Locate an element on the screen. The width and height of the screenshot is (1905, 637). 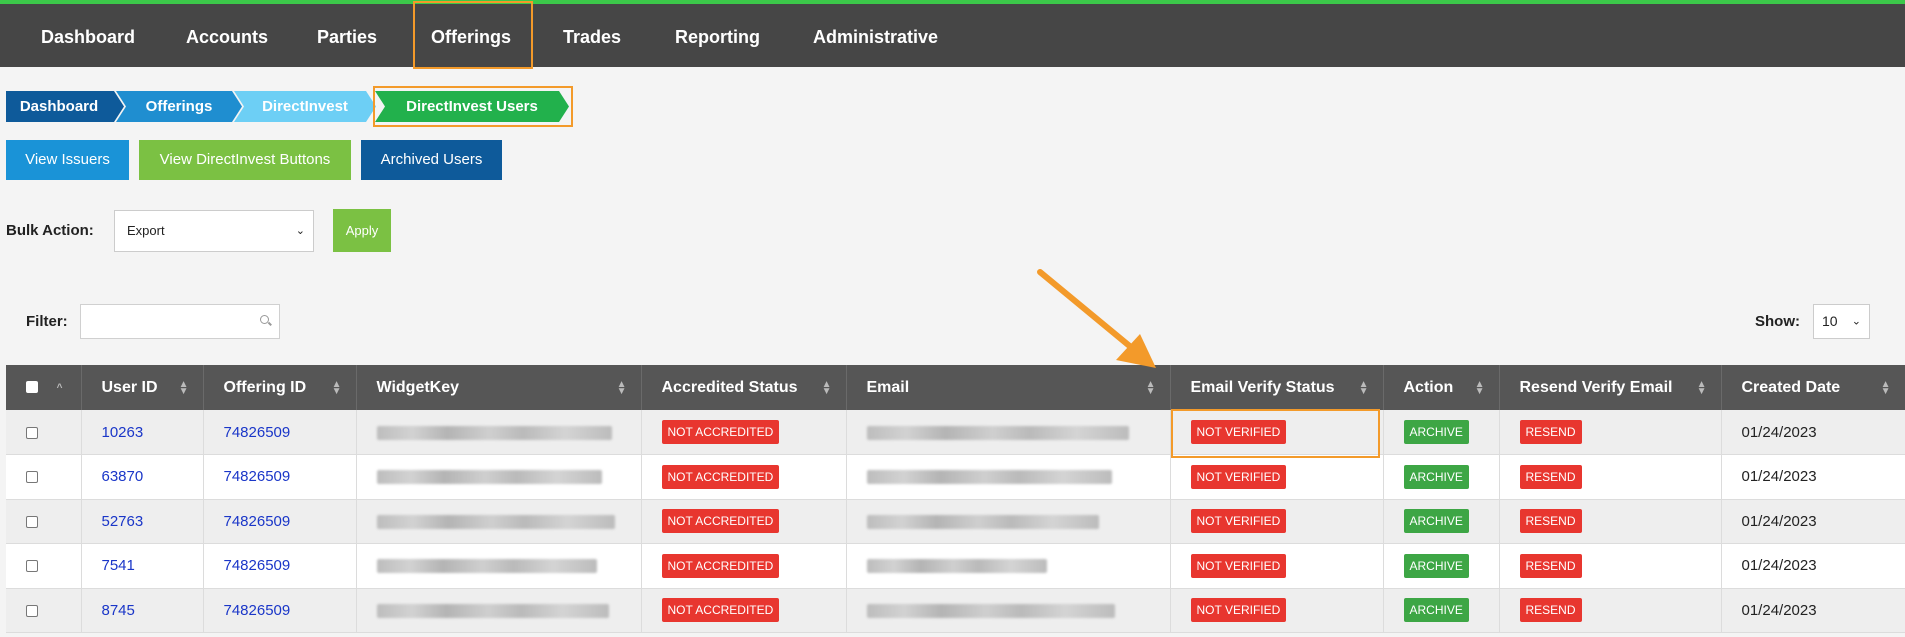
view-issuers-button: View Issuers is located at coordinates (67, 160).